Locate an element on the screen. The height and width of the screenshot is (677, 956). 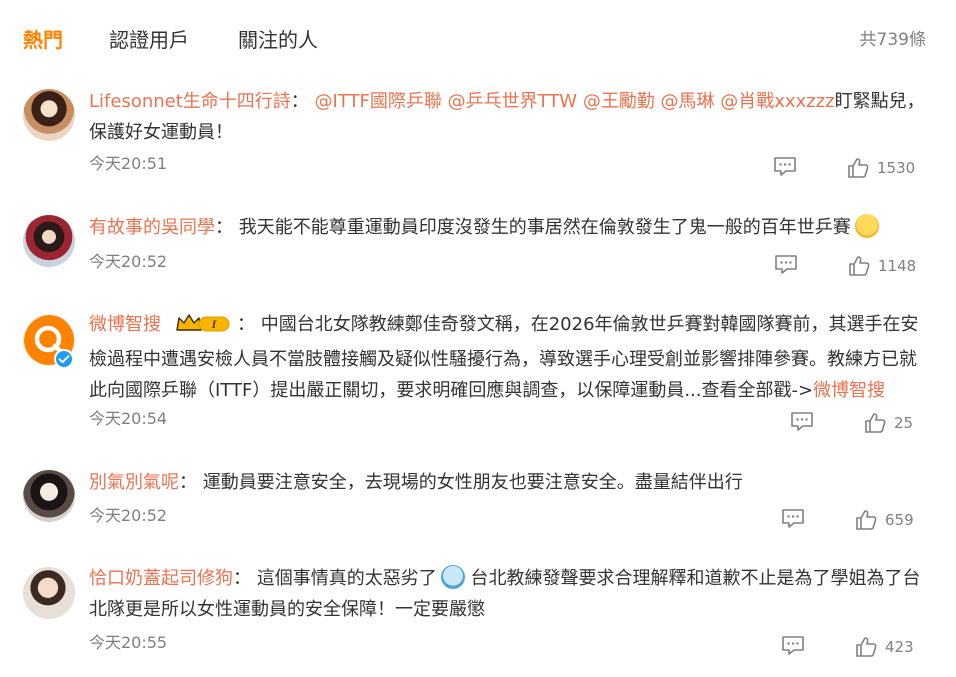
comment-time: 今天20:54 is located at coordinates (128, 418).